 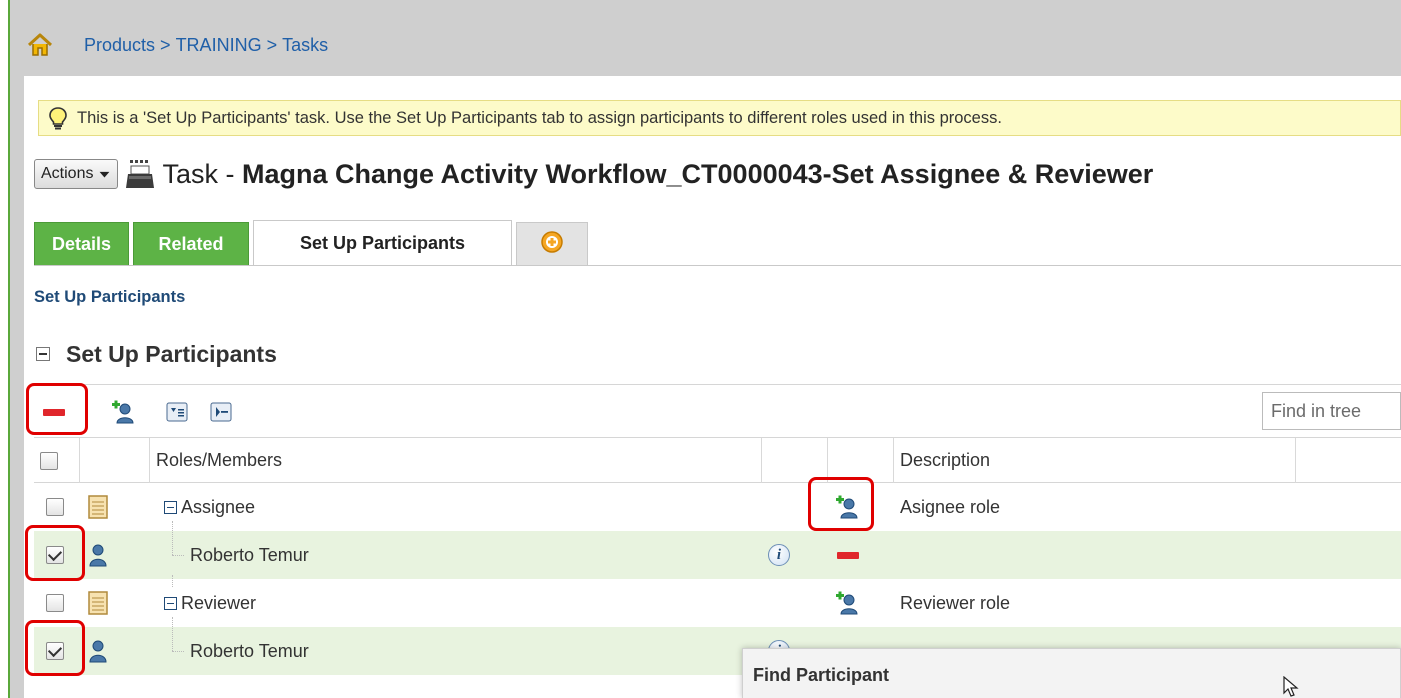 What do you see at coordinates (1291, 686) in the screenshot?
I see `mouse-cursor-icon` at bounding box center [1291, 686].